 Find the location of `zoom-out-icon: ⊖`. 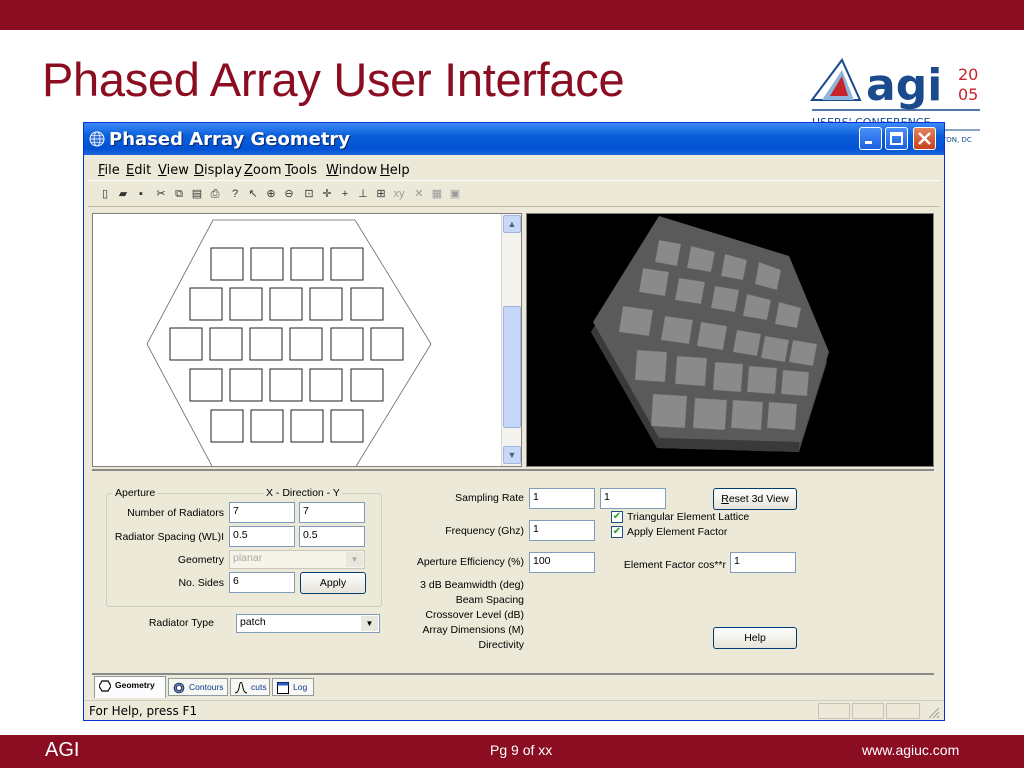

zoom-out-icon: ⊖ is located at coordinates (289, 194).